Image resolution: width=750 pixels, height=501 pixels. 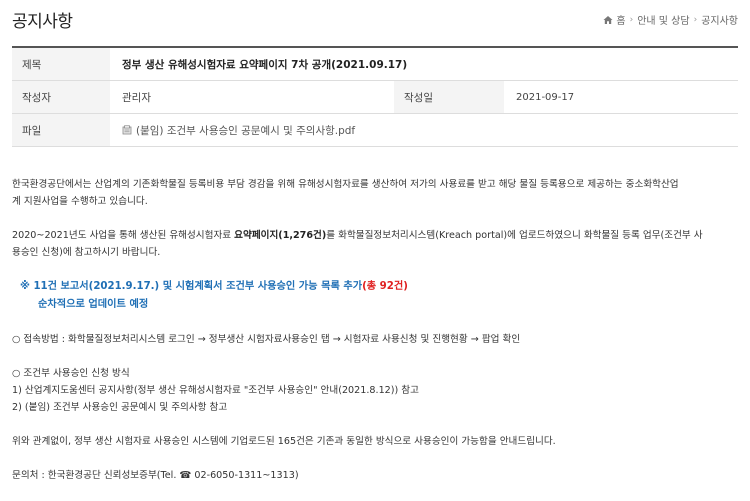 What do you see at coordinates (61, 97) in the screenshot?
I see `author-label: 작성자` at bounding box center [61, 97].